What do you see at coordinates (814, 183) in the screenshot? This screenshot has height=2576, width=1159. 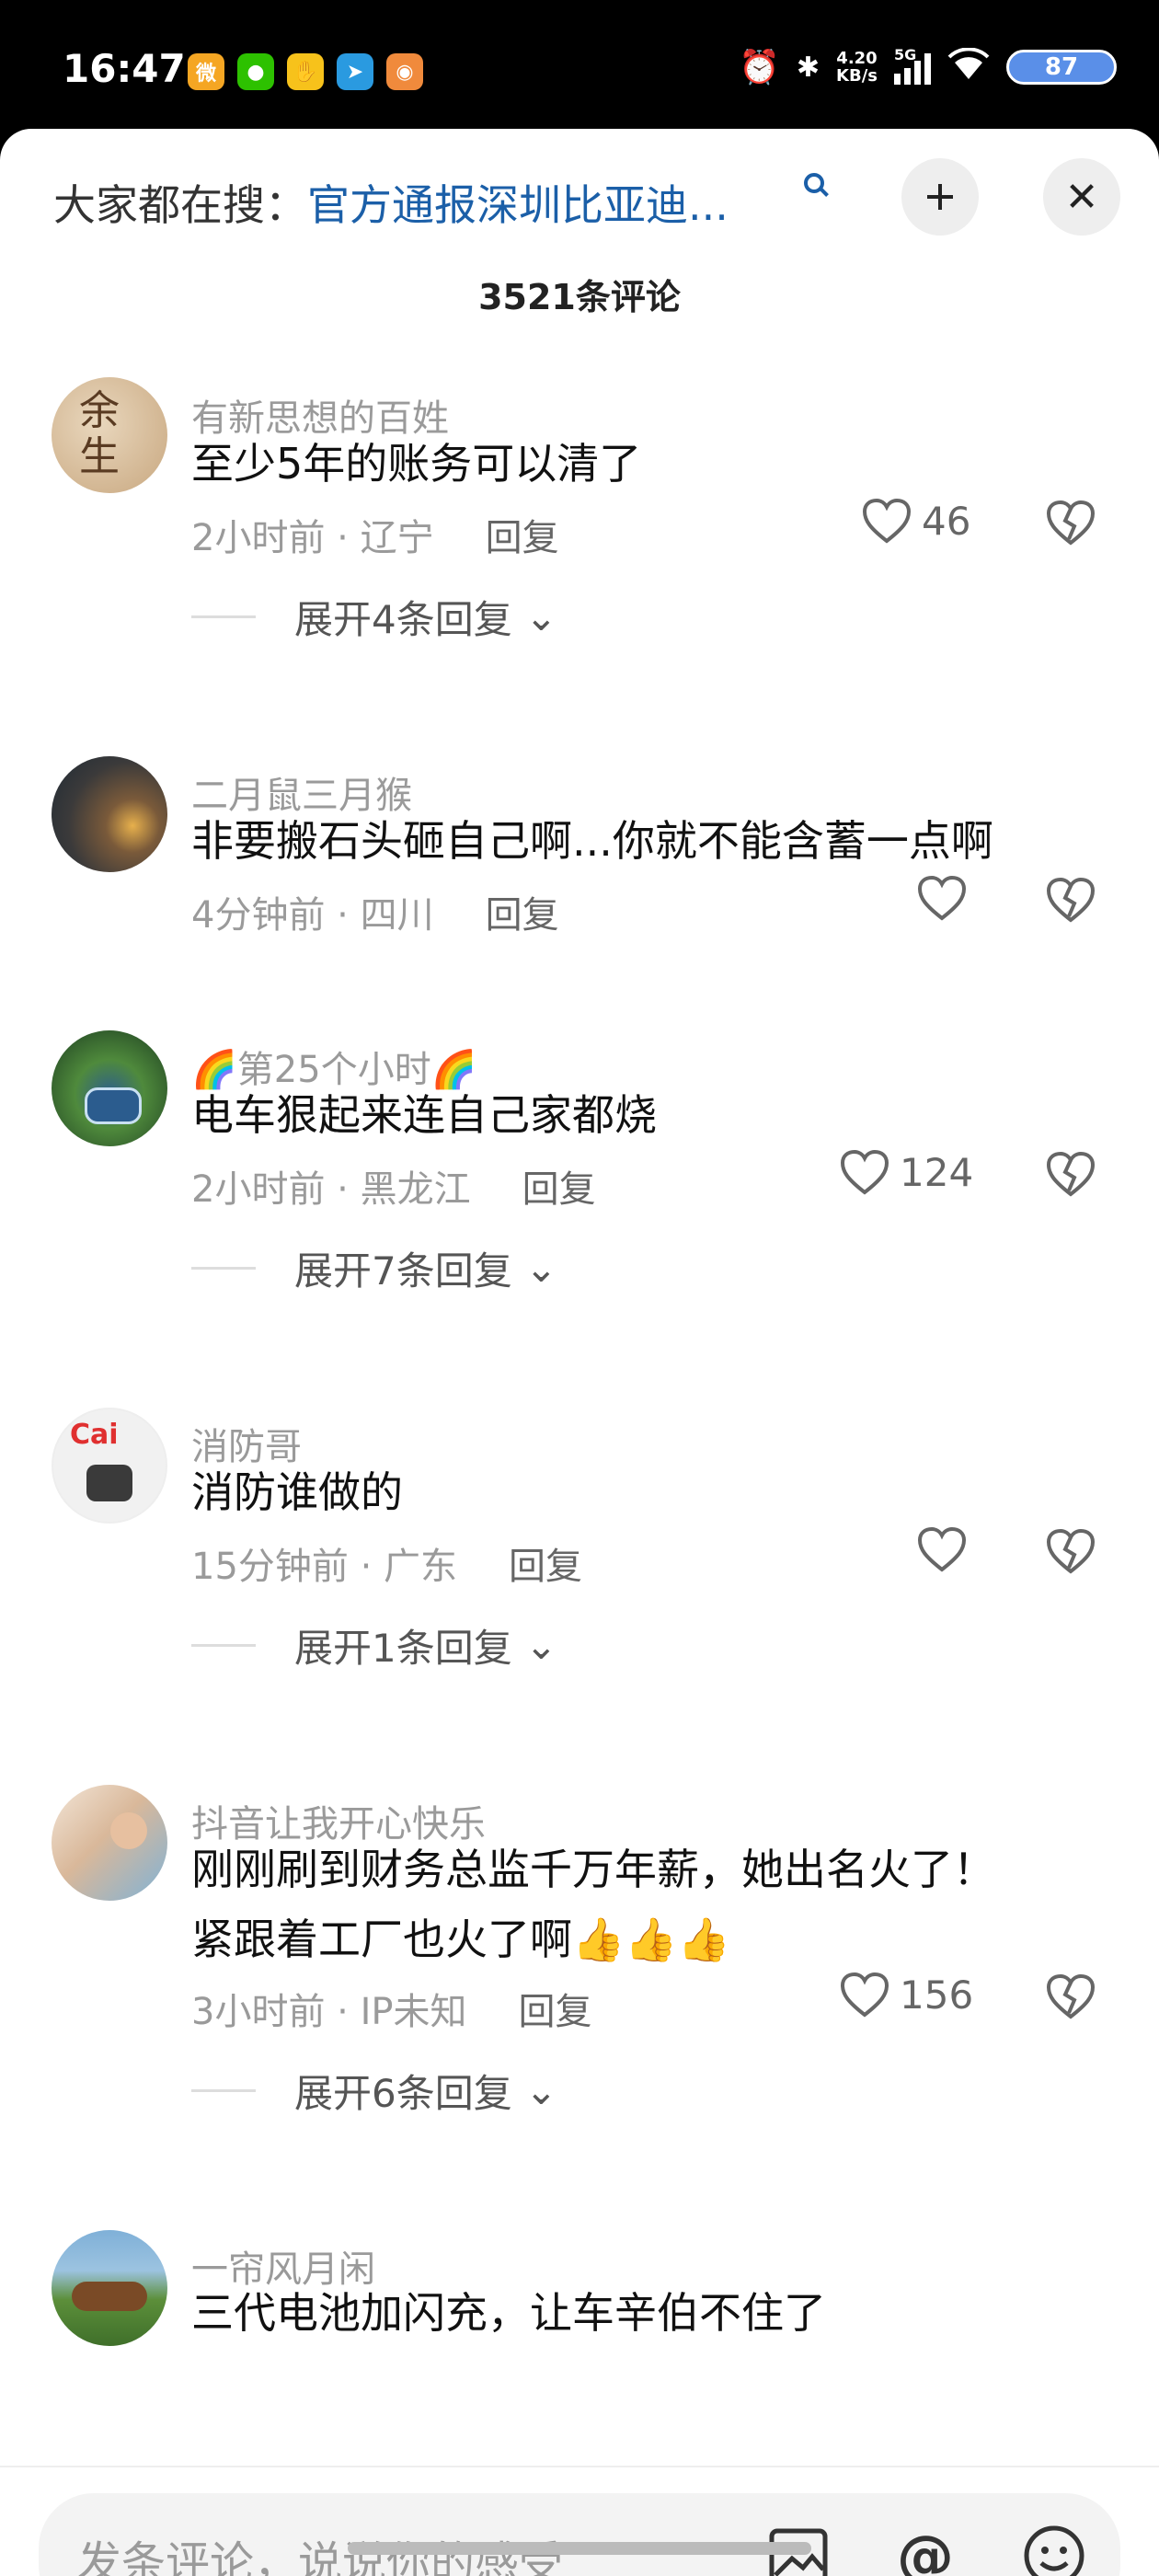 I see `search-icon` at bounding box center [814, 183].